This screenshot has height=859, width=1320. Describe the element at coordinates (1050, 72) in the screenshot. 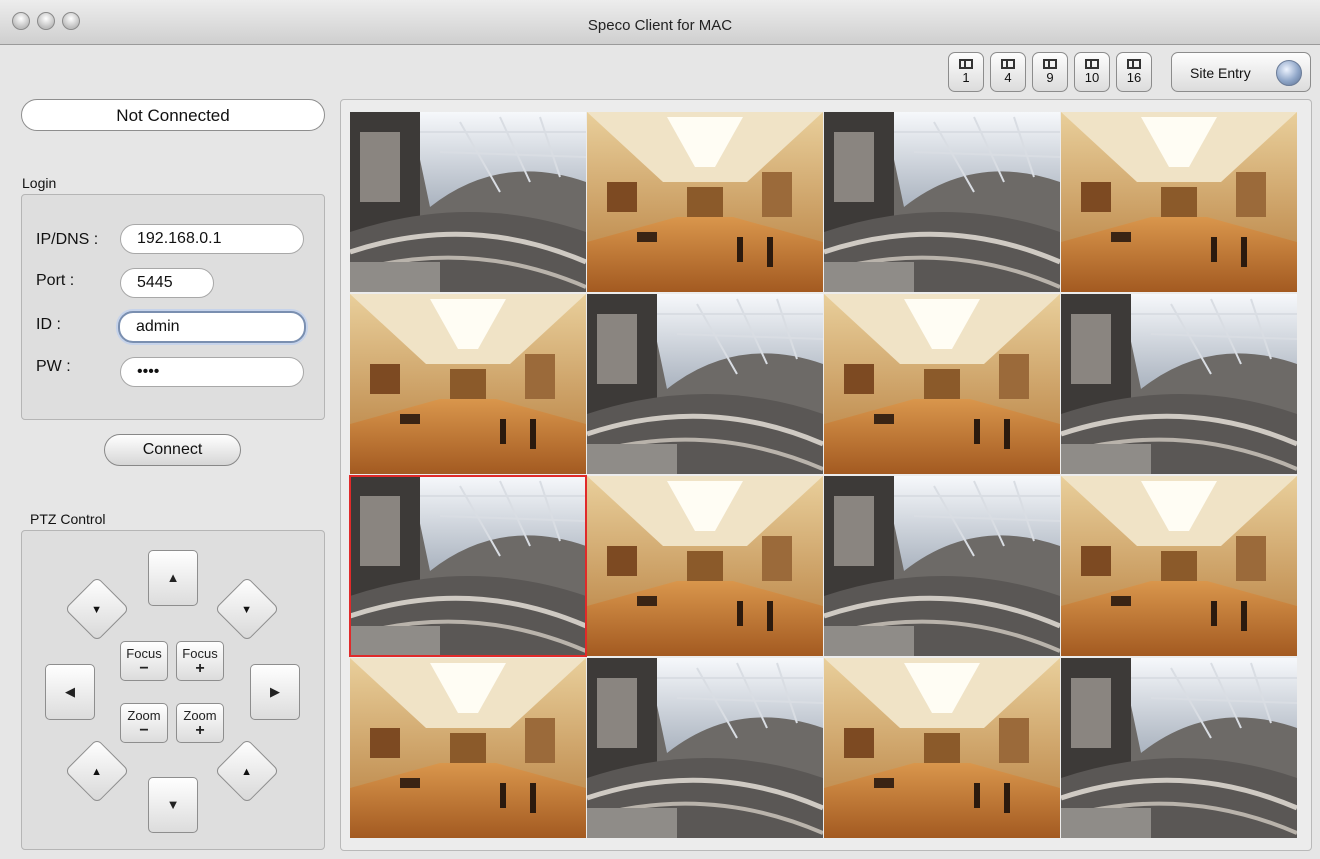

I see `layout-9-button: 9` at that location.